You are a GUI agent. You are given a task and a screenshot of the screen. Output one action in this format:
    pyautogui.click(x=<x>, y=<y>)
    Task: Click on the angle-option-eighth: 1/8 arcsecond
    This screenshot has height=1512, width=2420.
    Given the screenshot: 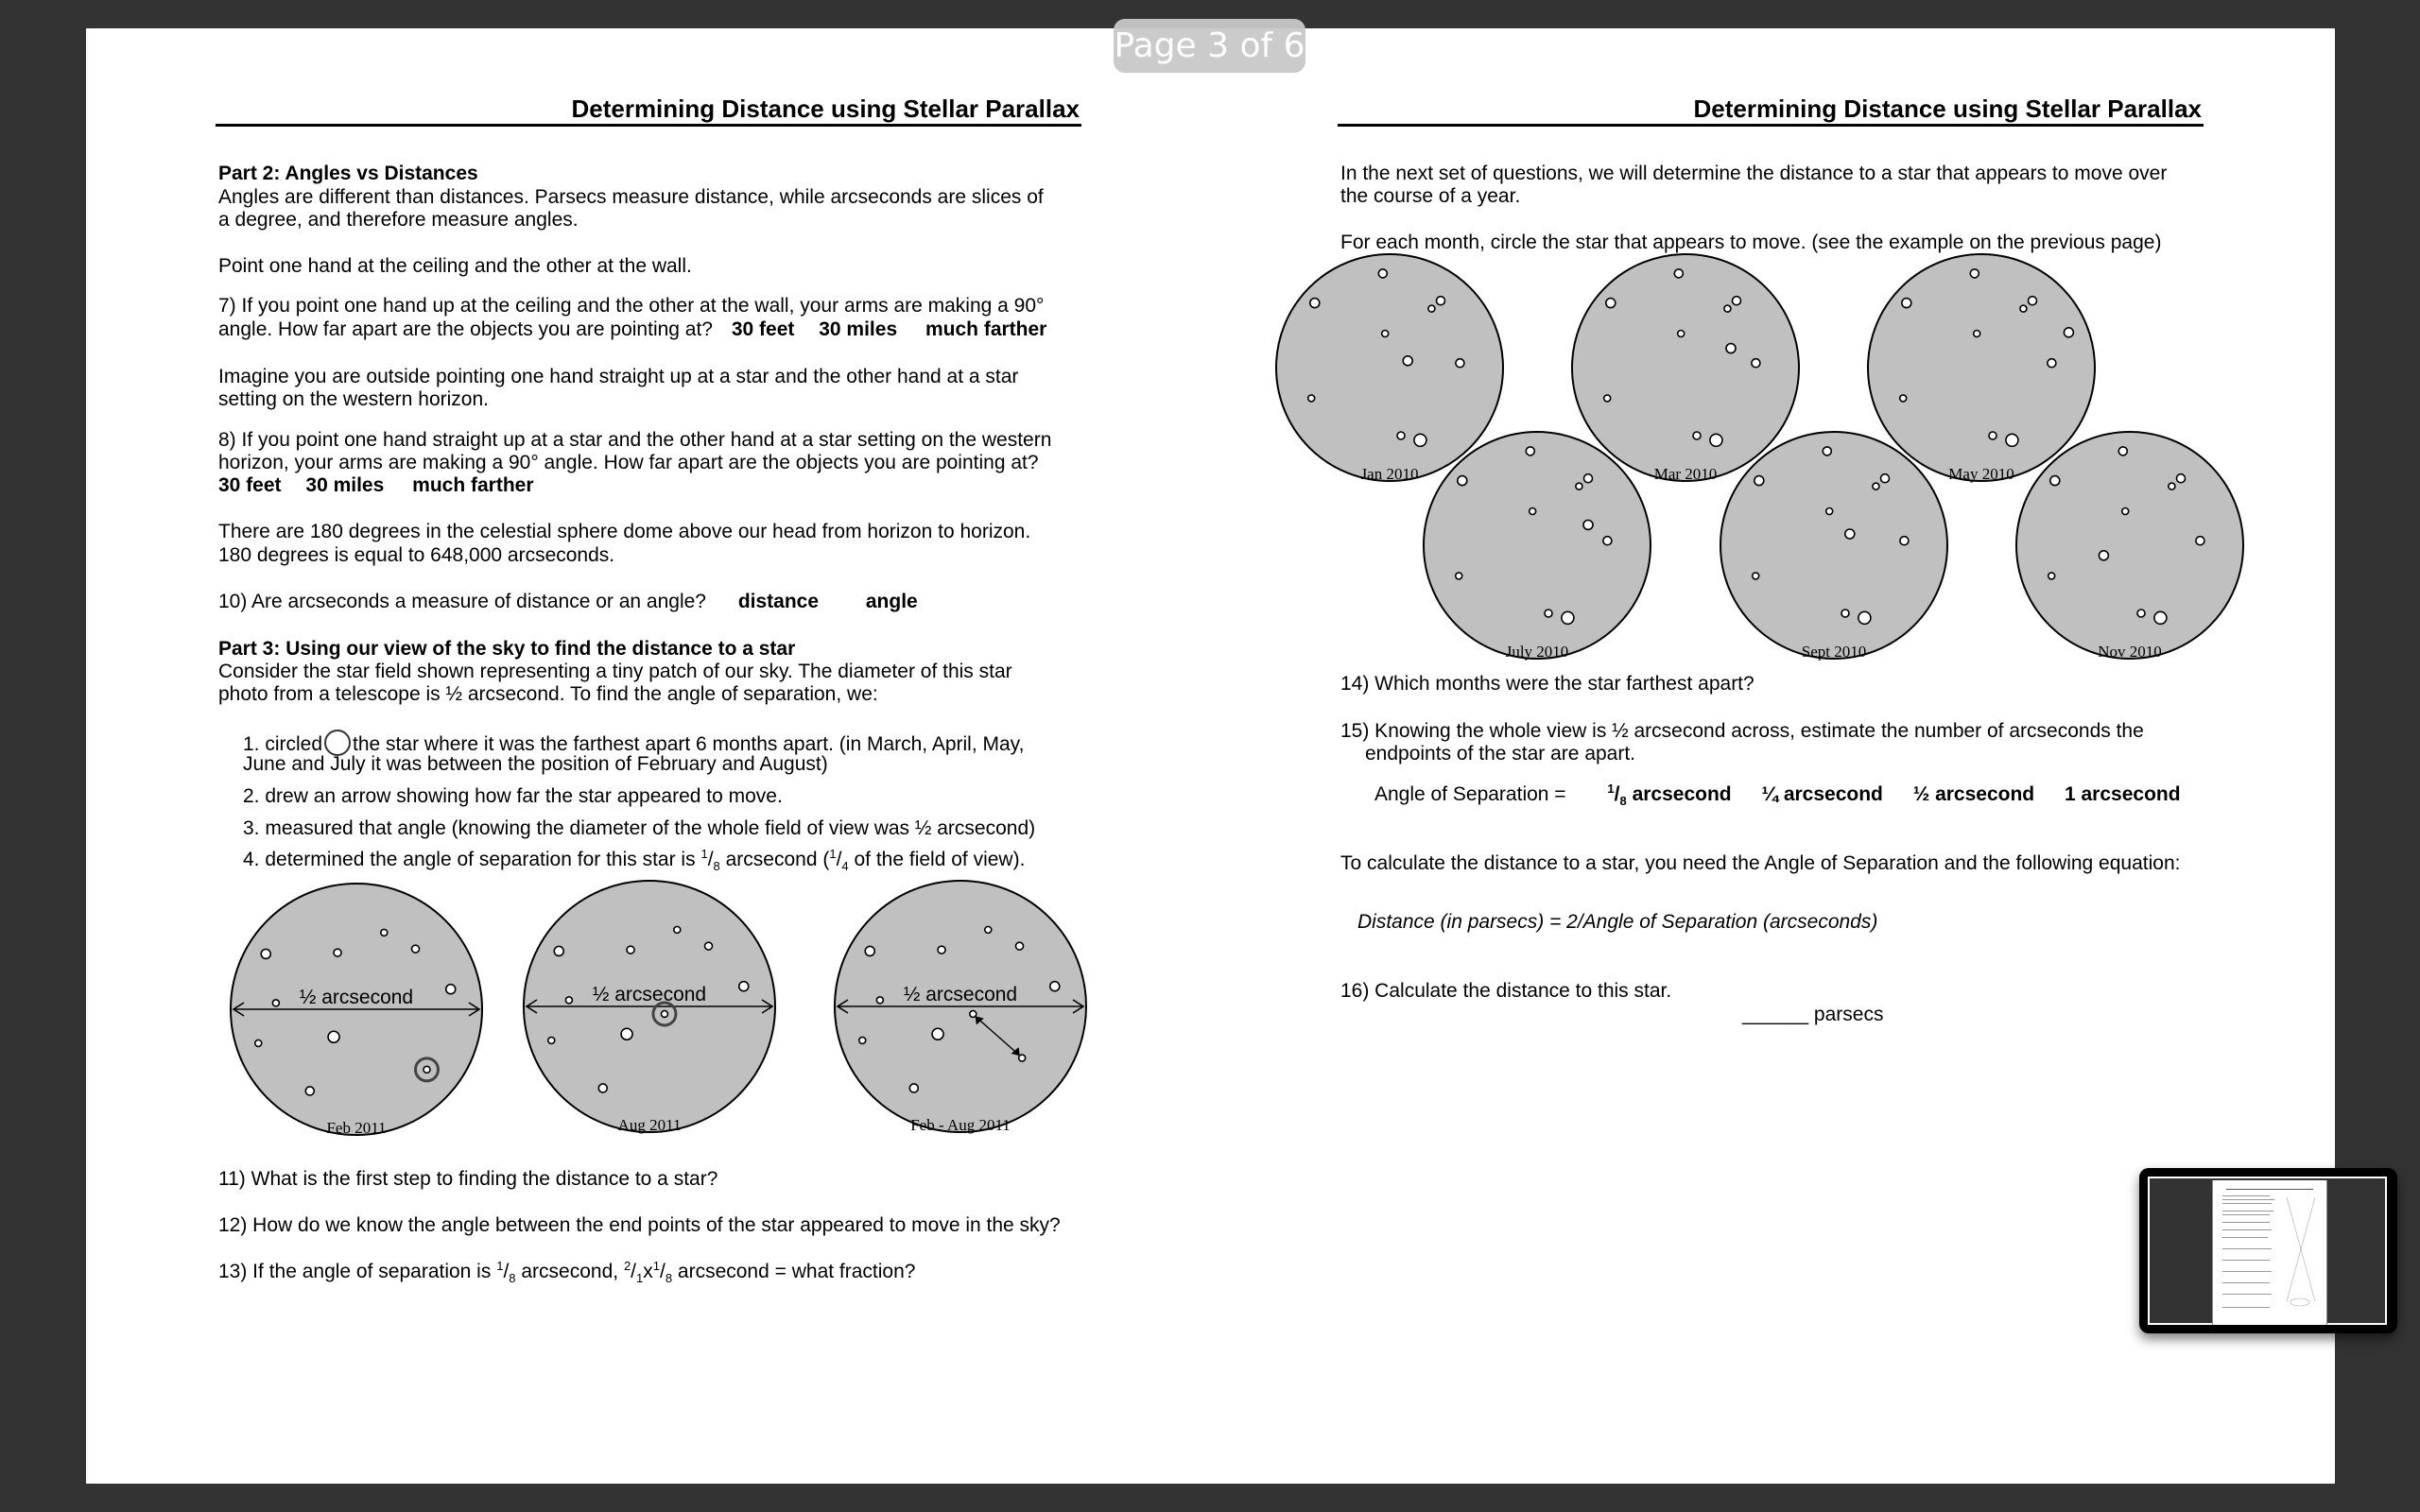 What is the action you would take?
    pyautogui.click(x=1669, y=795)
    